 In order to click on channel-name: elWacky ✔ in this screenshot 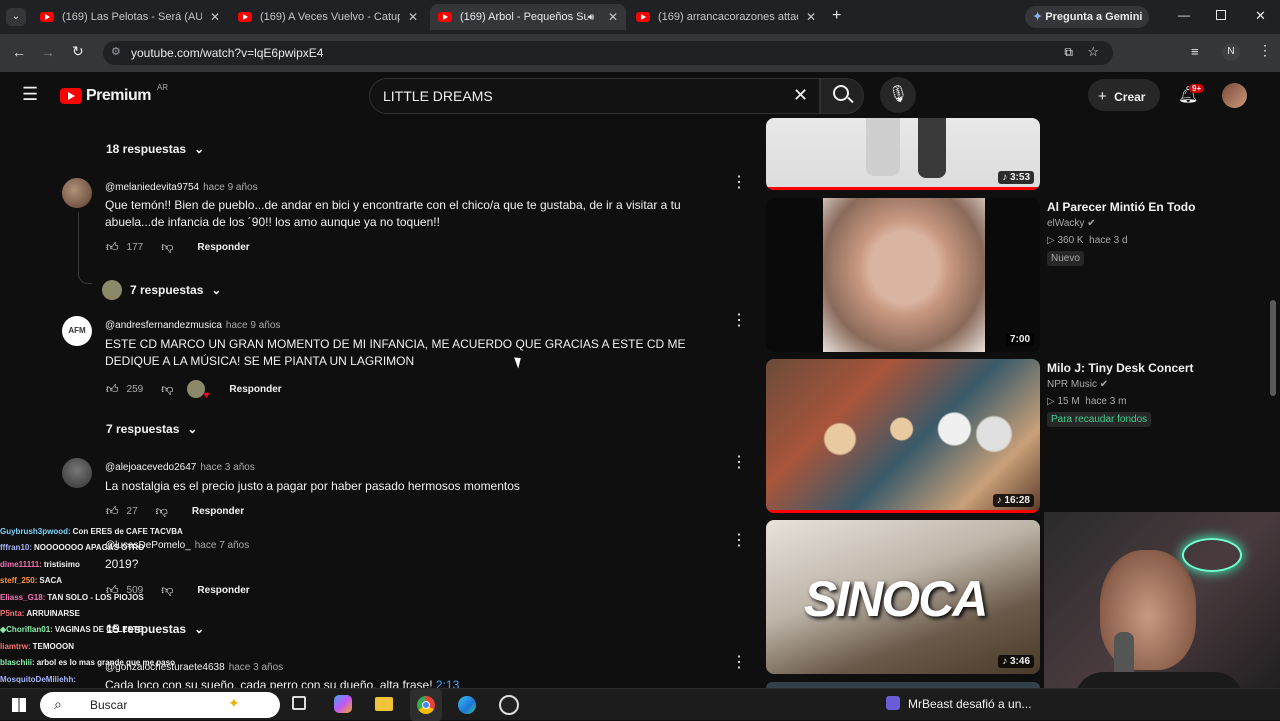, I will do `click(1071, 223)`.